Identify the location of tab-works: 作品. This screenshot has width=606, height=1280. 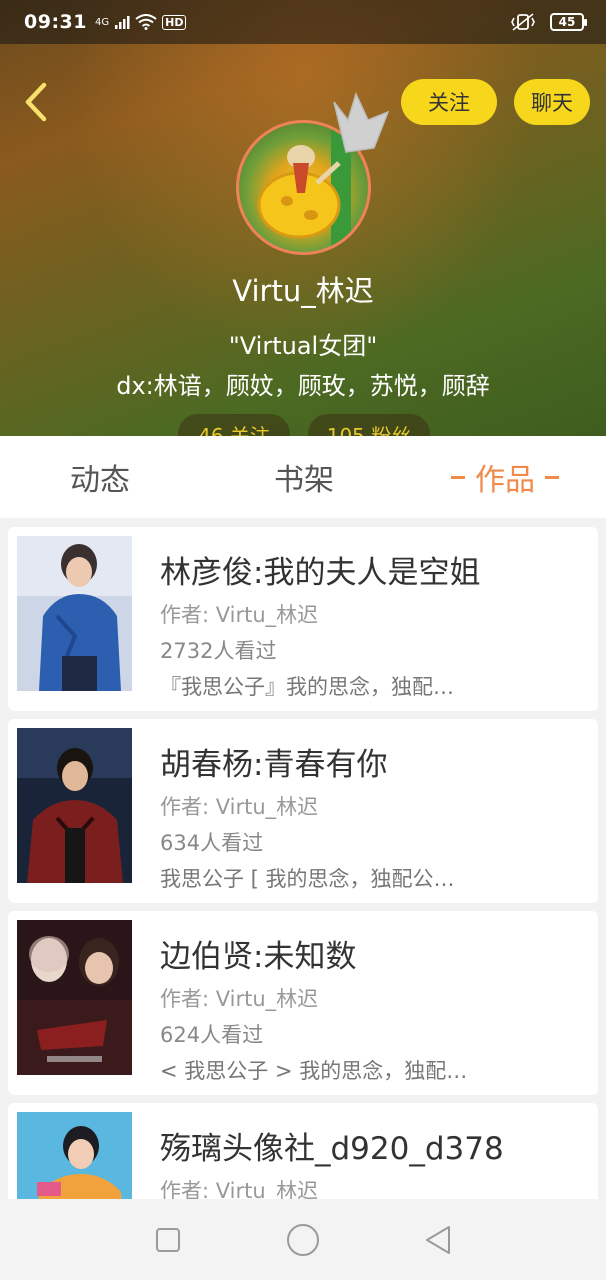
(505, 477).